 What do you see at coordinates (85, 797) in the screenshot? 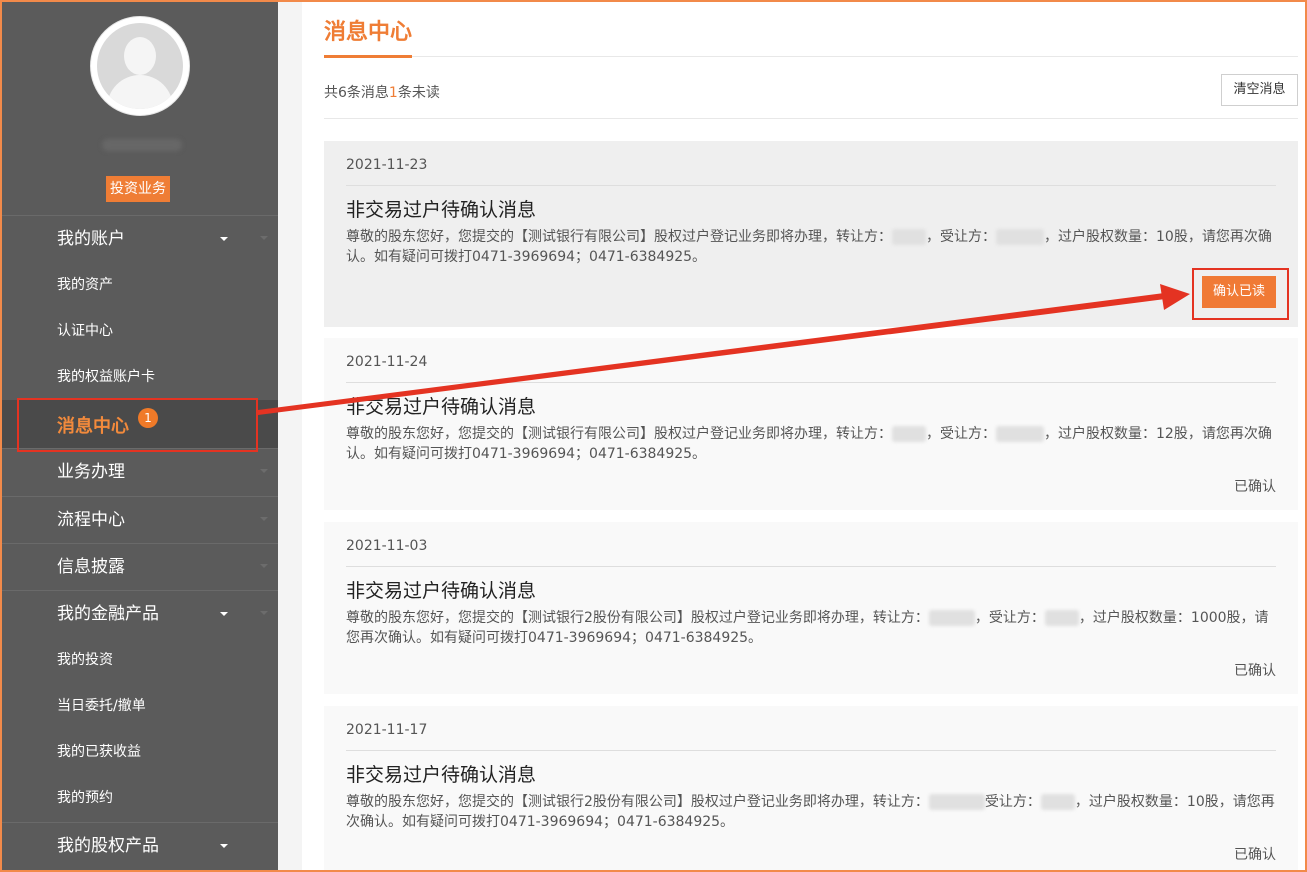
I see `sidebar-subitem-reservations: 我的预约` at bounding box center [85, 797].